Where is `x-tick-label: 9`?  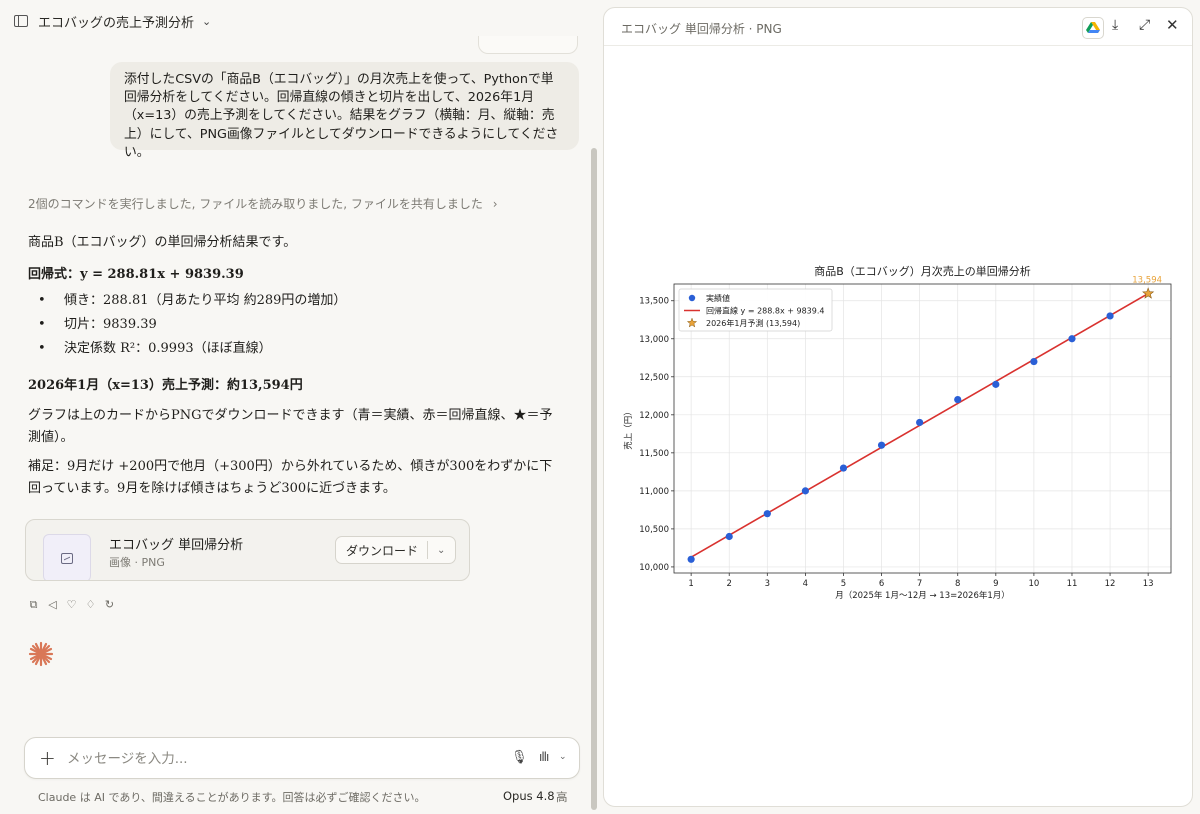
x-tick-label: 9 is located at coordinates (995, 584).